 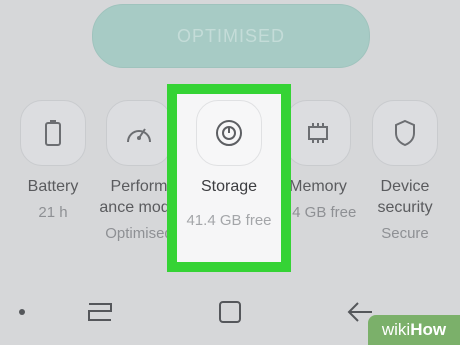 What do you see at coordinates (428, 329) in the screenshot?
I see `watermark-part2: How` at bounding box center [428, 329].